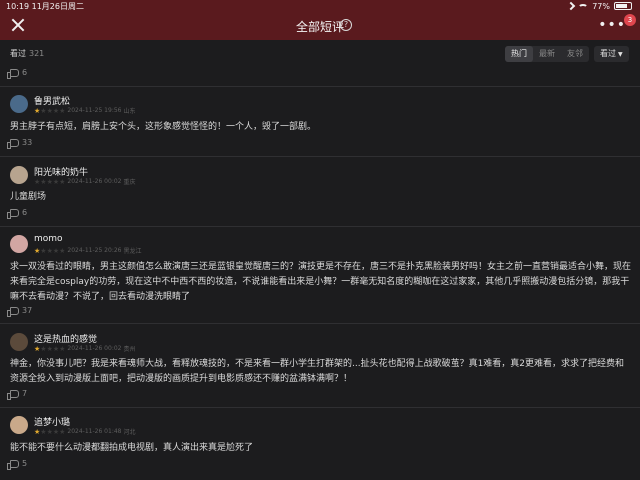 This screenshot has height=480, width=640. What do you see at coordinates (45, 6) in the screenshot?
I see `status-time: 10:19 11月26日周二` at bounding box center [45, 6].